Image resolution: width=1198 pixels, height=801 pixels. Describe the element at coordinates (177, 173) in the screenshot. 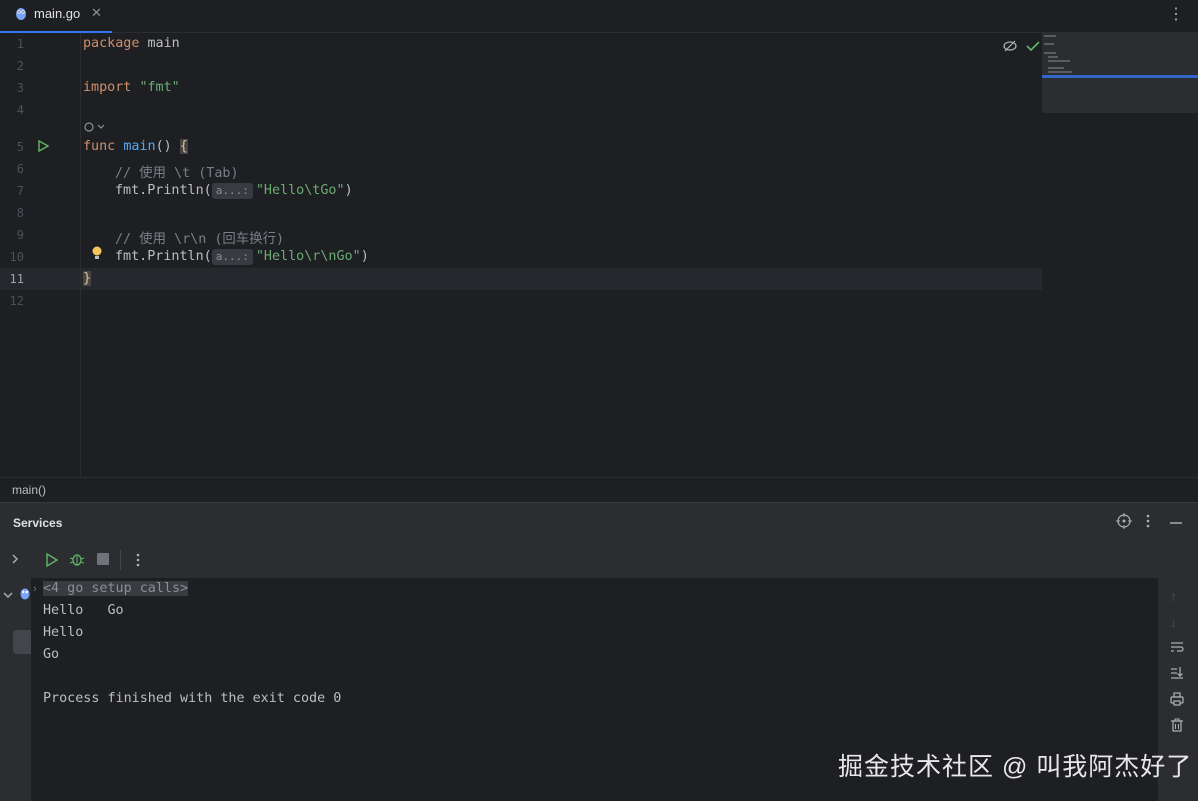

I see `code-line-6-comment: // 使用 \t (Tab)` at that location.